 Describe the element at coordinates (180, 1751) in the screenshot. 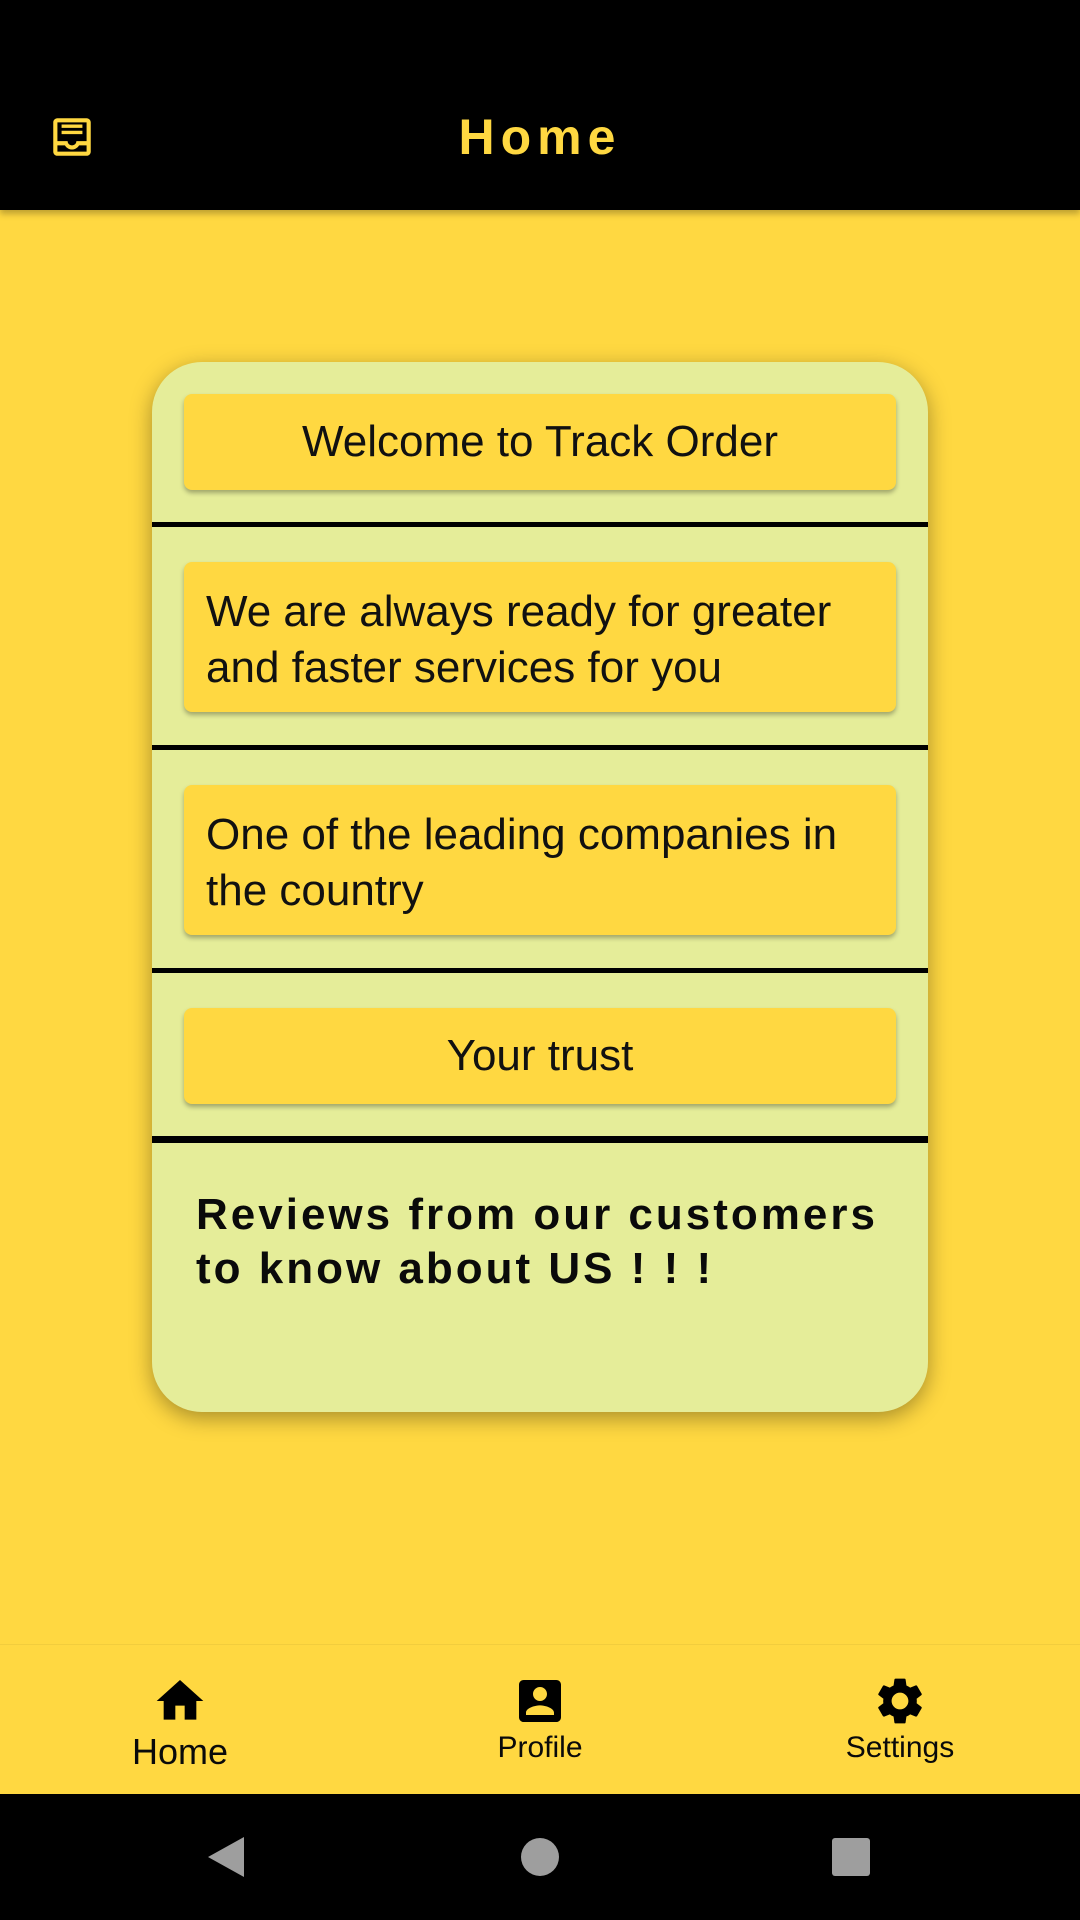

I see `nav-home-label: Home` at that location.